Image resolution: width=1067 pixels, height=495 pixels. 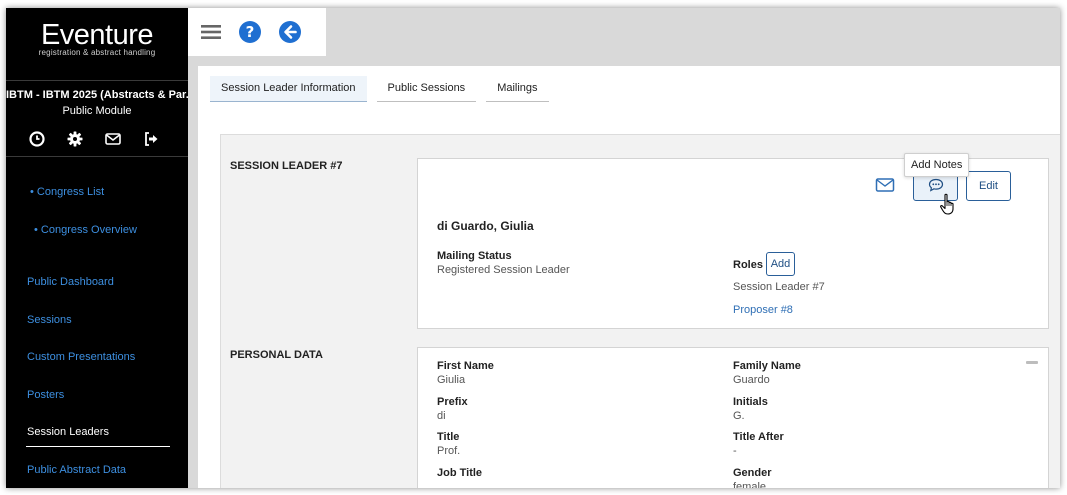 I want to click on title-label: Title, so click(x=448, y=437).